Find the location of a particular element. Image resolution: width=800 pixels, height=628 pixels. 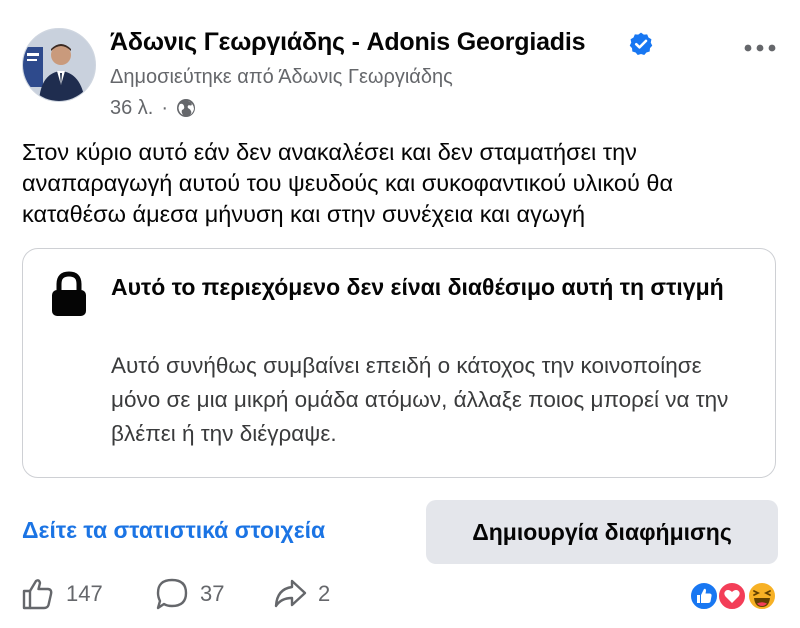

comment-icon is located at coordinates (172, 594).